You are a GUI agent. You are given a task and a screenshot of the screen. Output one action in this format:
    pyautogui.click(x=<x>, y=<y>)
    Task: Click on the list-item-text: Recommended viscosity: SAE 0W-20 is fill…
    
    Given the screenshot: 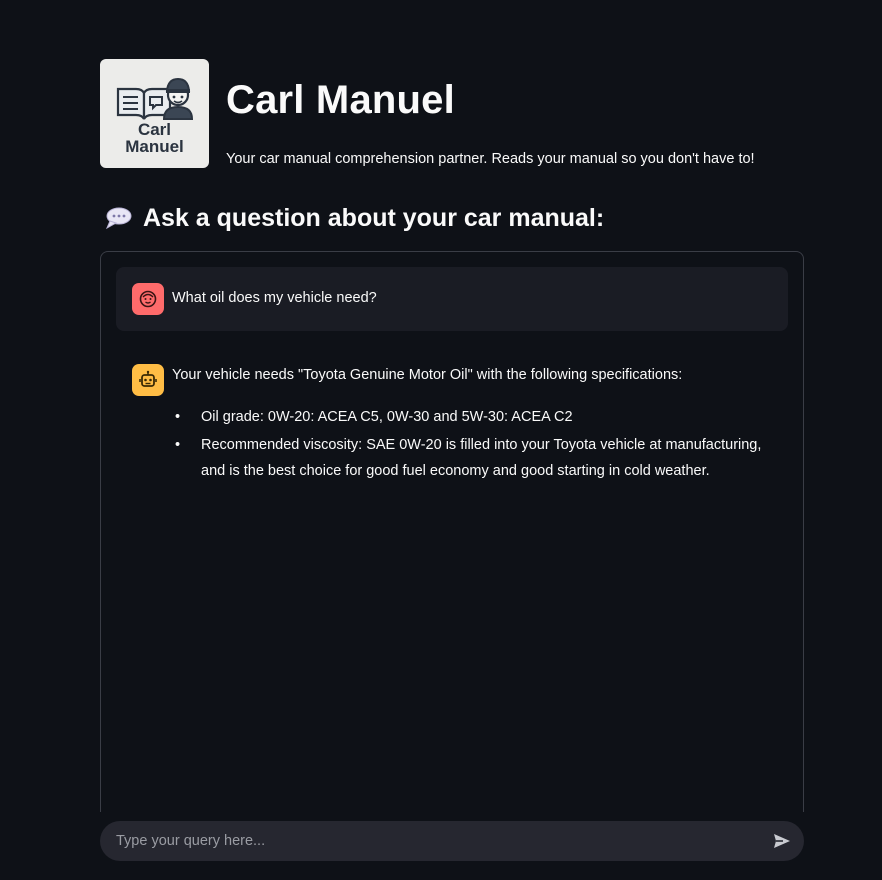 What is the action you would take?
    pyautogui.click(x=481, y=458)
    